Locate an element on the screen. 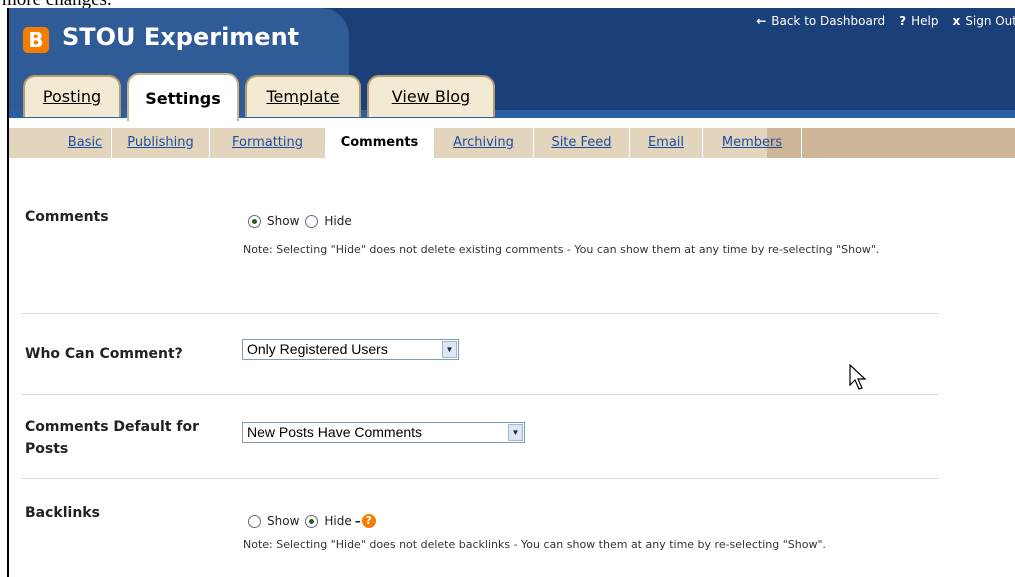 The image size is (1015, 577). close-icon: x is located at coordinates (956, 21).